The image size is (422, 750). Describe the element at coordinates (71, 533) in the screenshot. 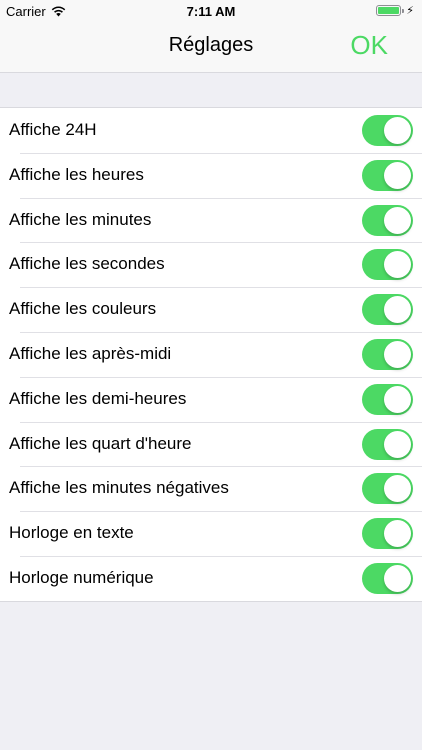

I see `settings-row-label: Horloge en texte` at that location.